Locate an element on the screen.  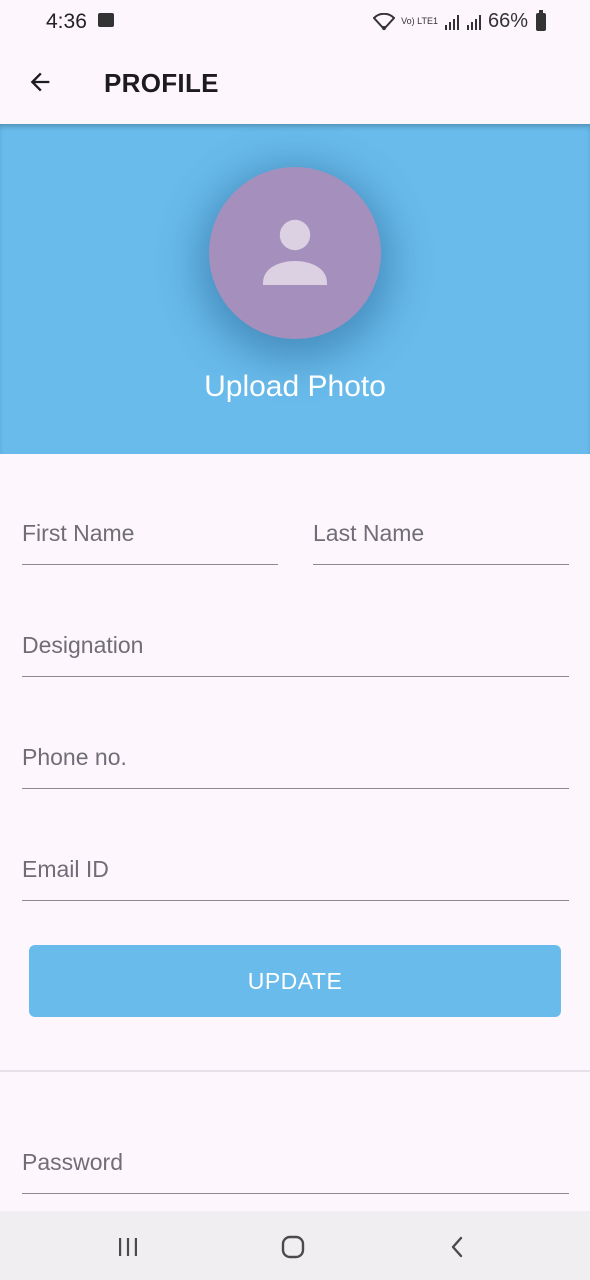
upload-photo-button: Upload Photo is located at coordinates (295, 387).